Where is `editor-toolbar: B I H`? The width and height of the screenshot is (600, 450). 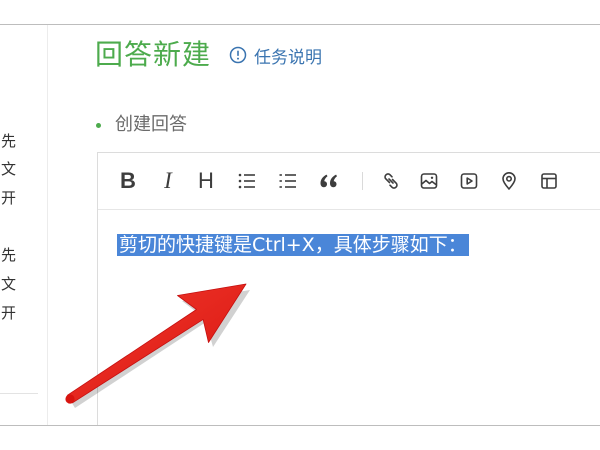
editor-toolbar: B I H is located at coordinates (349, 181).